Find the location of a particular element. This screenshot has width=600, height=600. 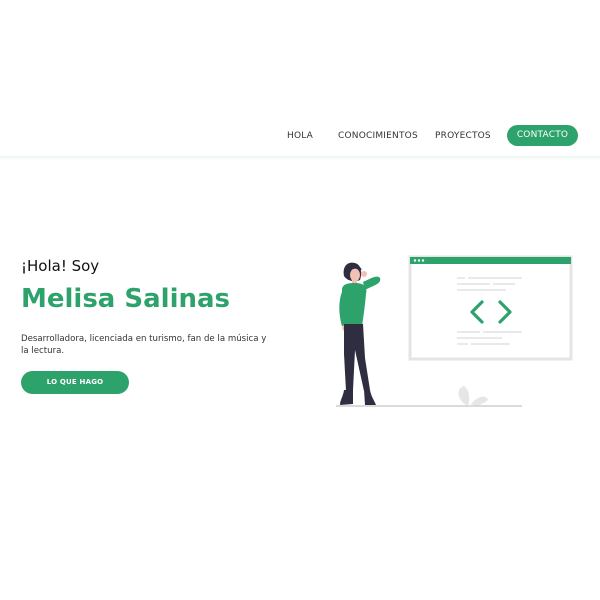

top-nav: HOLA CONOCIMIENTOS PROYECTOS CONTACTO is located at coordinates (300, 141).